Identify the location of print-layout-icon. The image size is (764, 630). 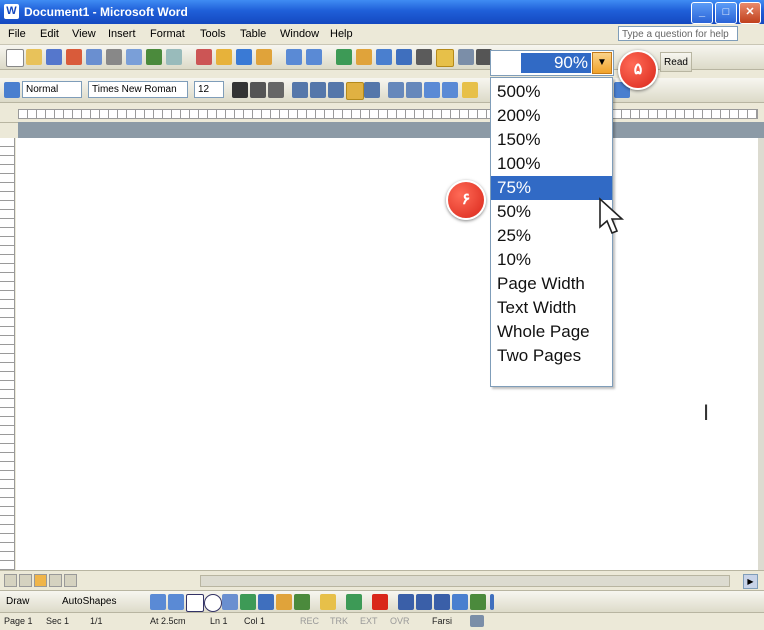
(40, 580).